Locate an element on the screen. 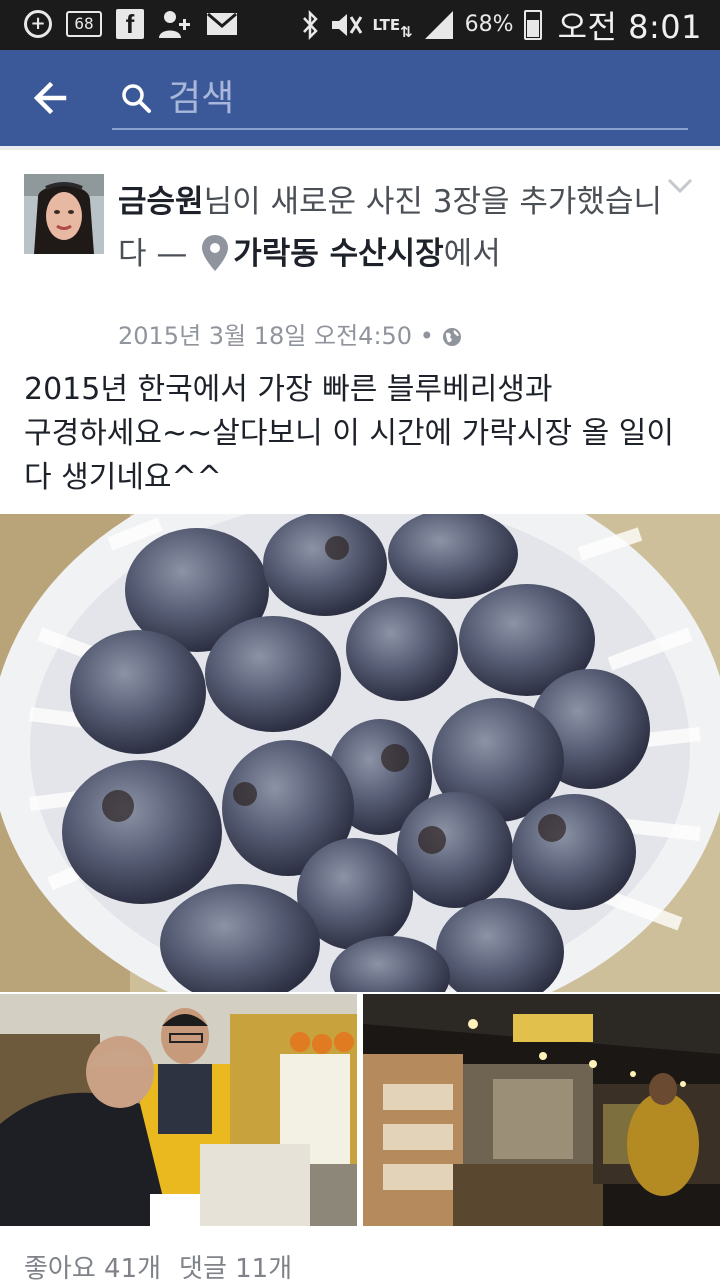 The image size is (720, 1285). comment-count: 댓글 11개 is located at coordinates (235, 1266).